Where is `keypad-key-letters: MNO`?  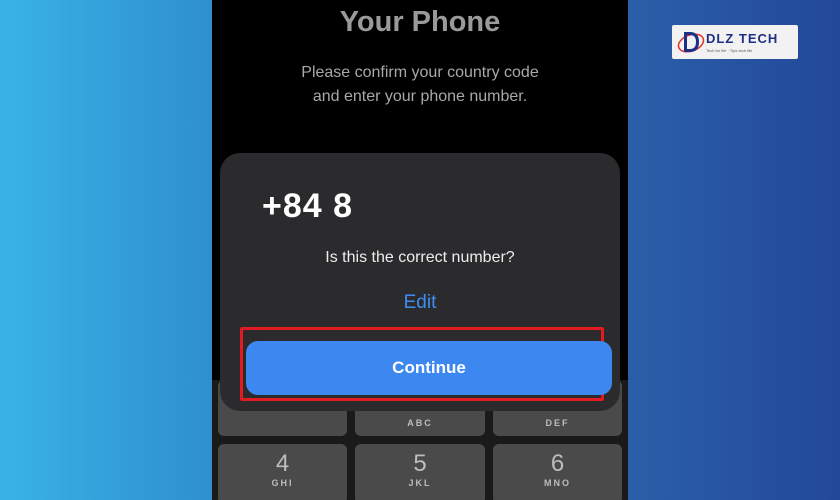
keypad-key-letters: MNO is located at coordinates (557, 483).